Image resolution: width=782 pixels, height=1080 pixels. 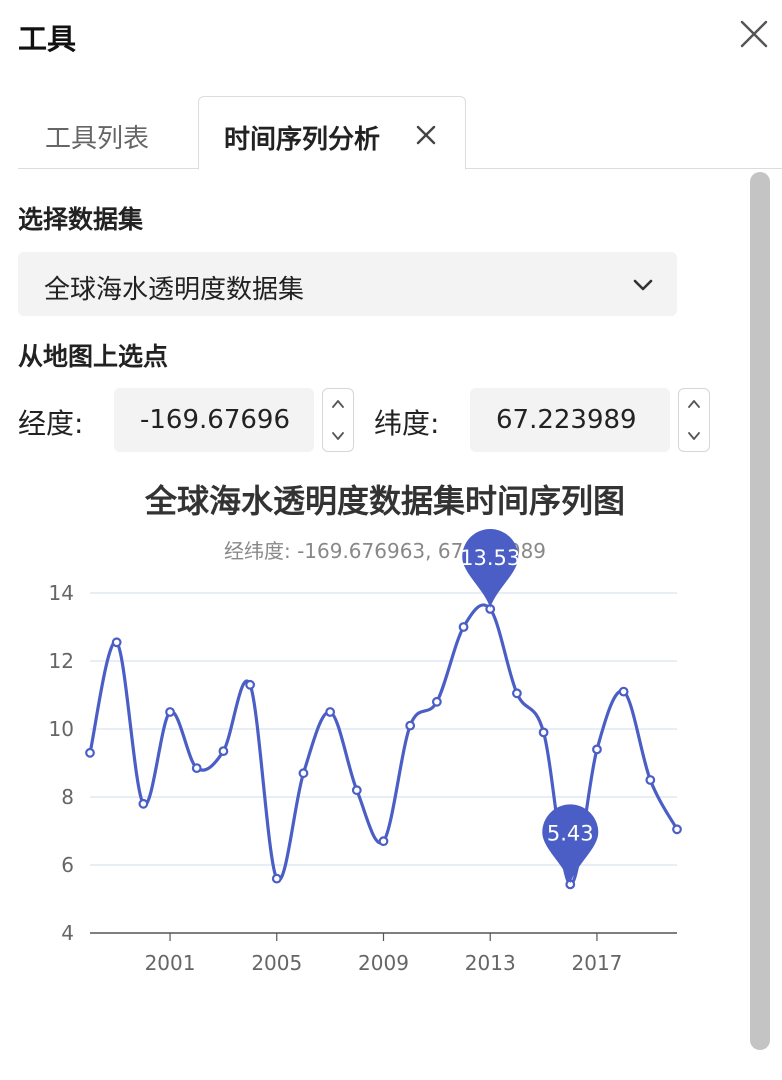 What do you see at coordinates (47, 39) in the screenshot?
I see `panel-title: 工具` at bounding box center [47, 39].